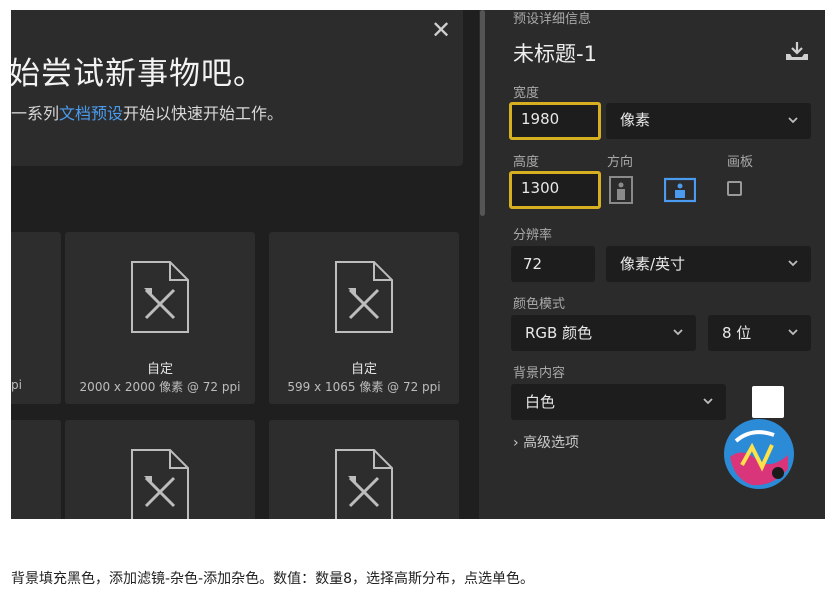 This screenshot has width=834, height=607. Describe the element at coordinates (16, 385) in the screenshot. I see `preset-meta: pi` at that location.